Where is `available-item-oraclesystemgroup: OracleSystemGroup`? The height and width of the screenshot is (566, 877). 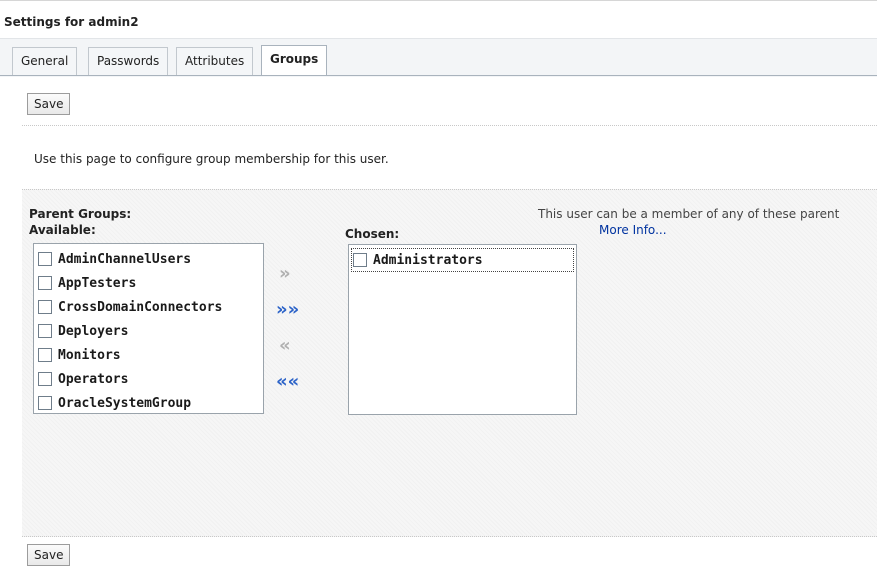
available-item-oraclesystemgroup: OracleSystemGroup is located at coordinates (114, 403).